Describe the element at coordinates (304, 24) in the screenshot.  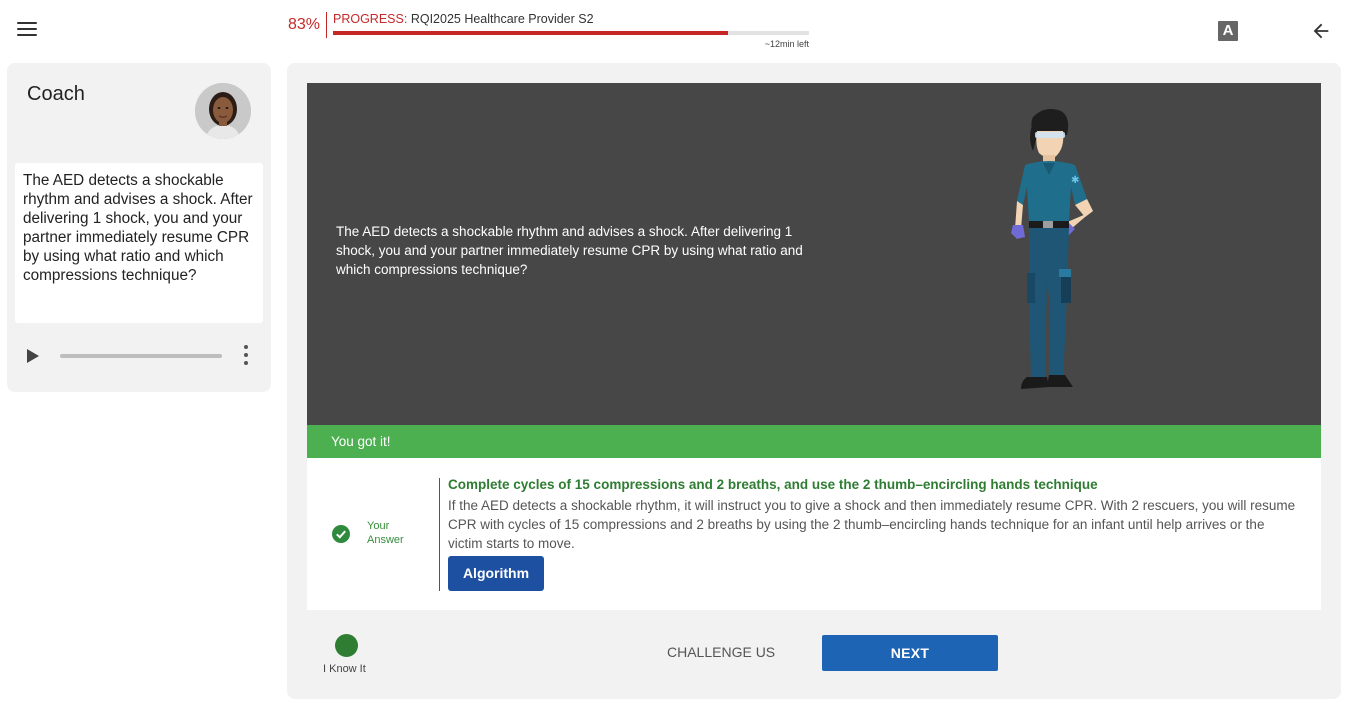
I see `progress-percent: 83%` at that location.